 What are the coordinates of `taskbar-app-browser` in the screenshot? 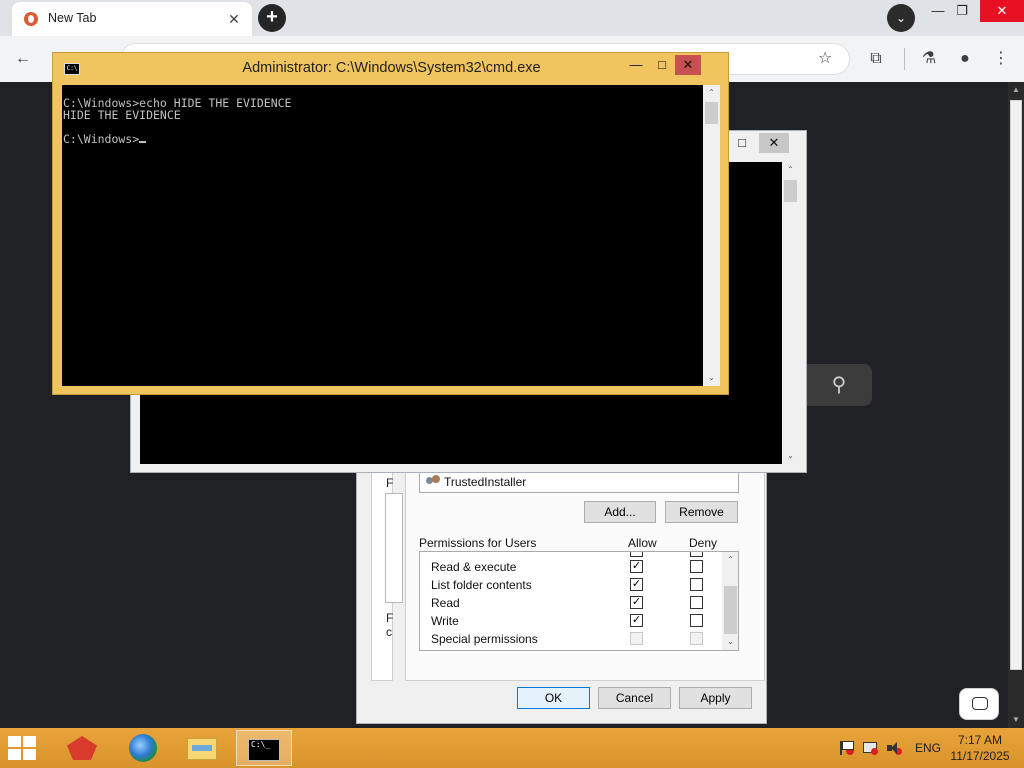 It's located at (143, 748).